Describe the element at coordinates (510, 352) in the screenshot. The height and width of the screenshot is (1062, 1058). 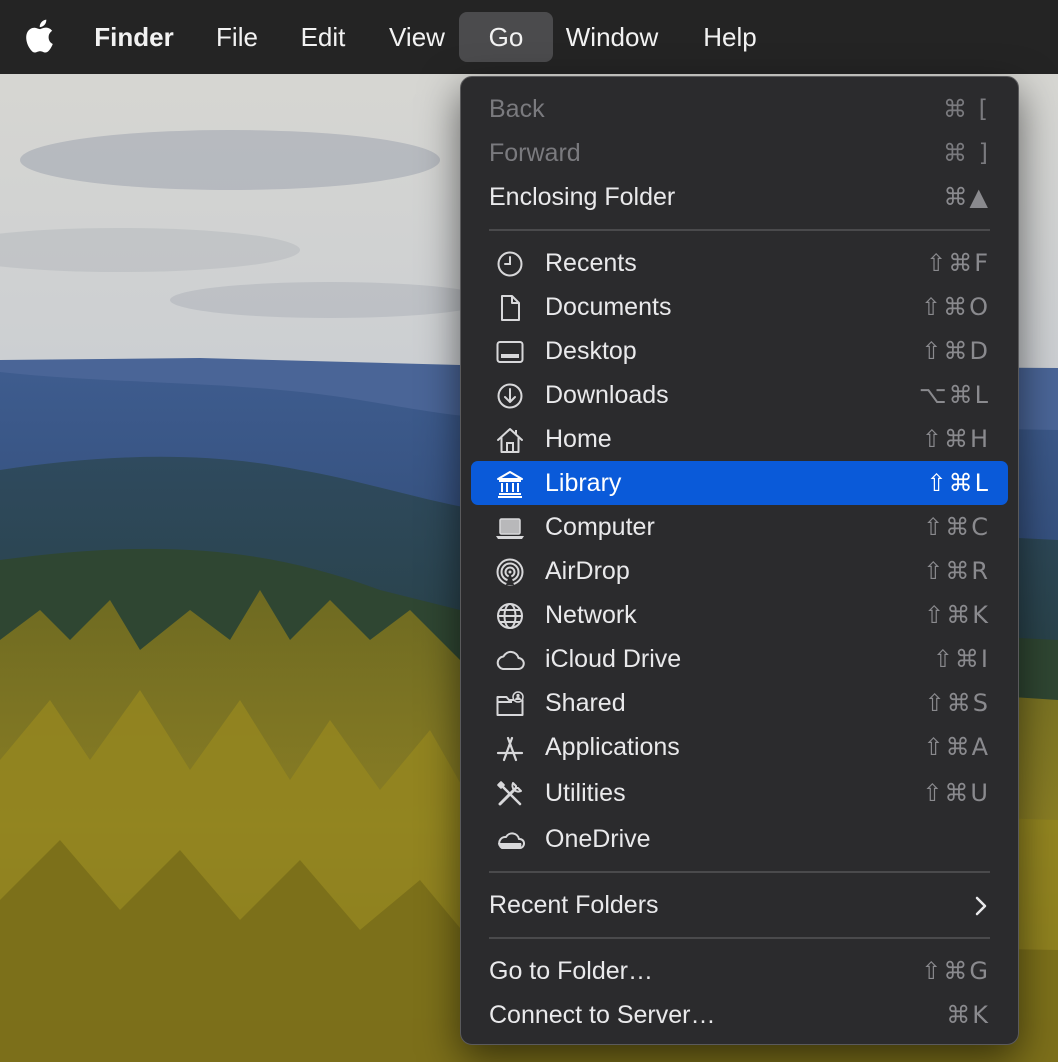
I see `desktop-icon` at that location.